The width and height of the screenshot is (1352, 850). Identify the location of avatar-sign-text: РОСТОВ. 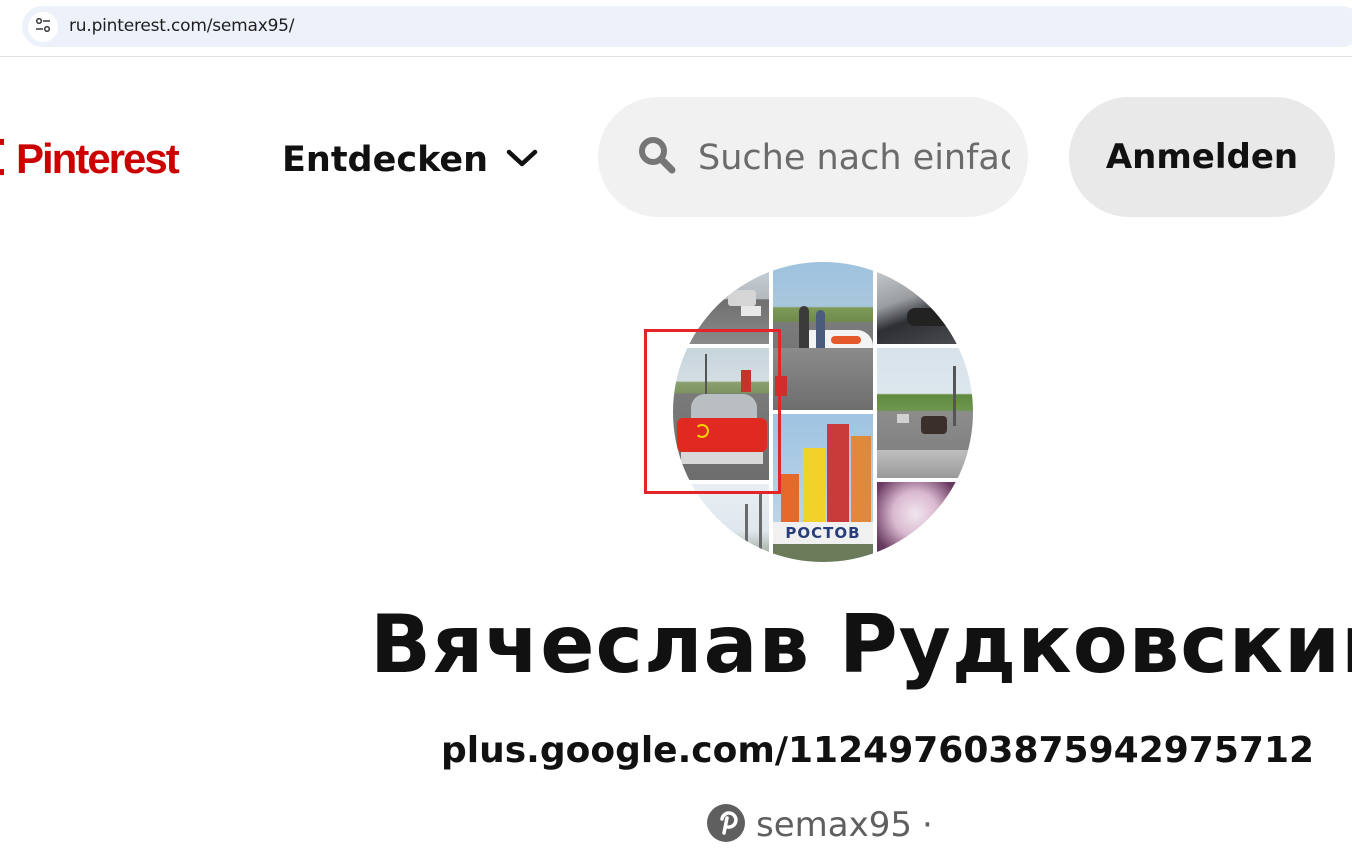
(823, 533).